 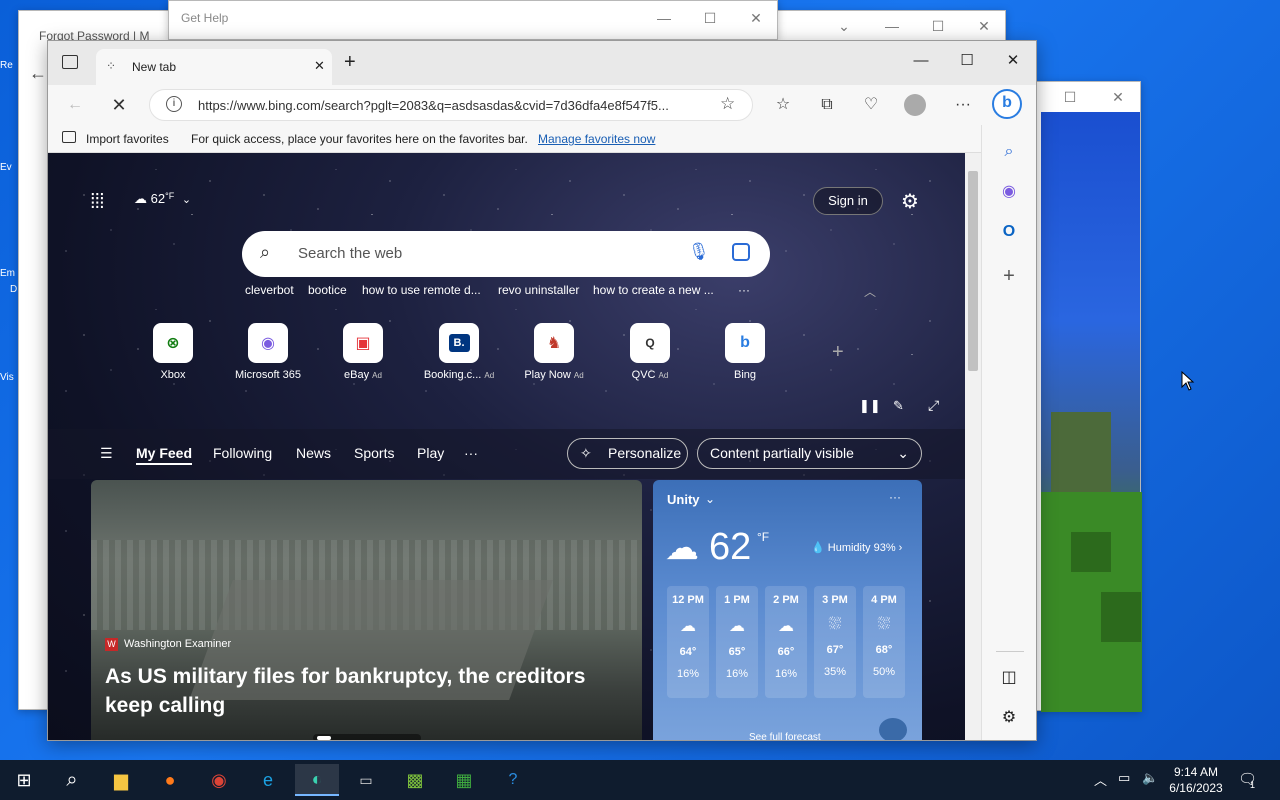 What do you see at coordinates (973, 446) in the screenshot?
I see `page-scrollbar` at bounding box center [973, 446].